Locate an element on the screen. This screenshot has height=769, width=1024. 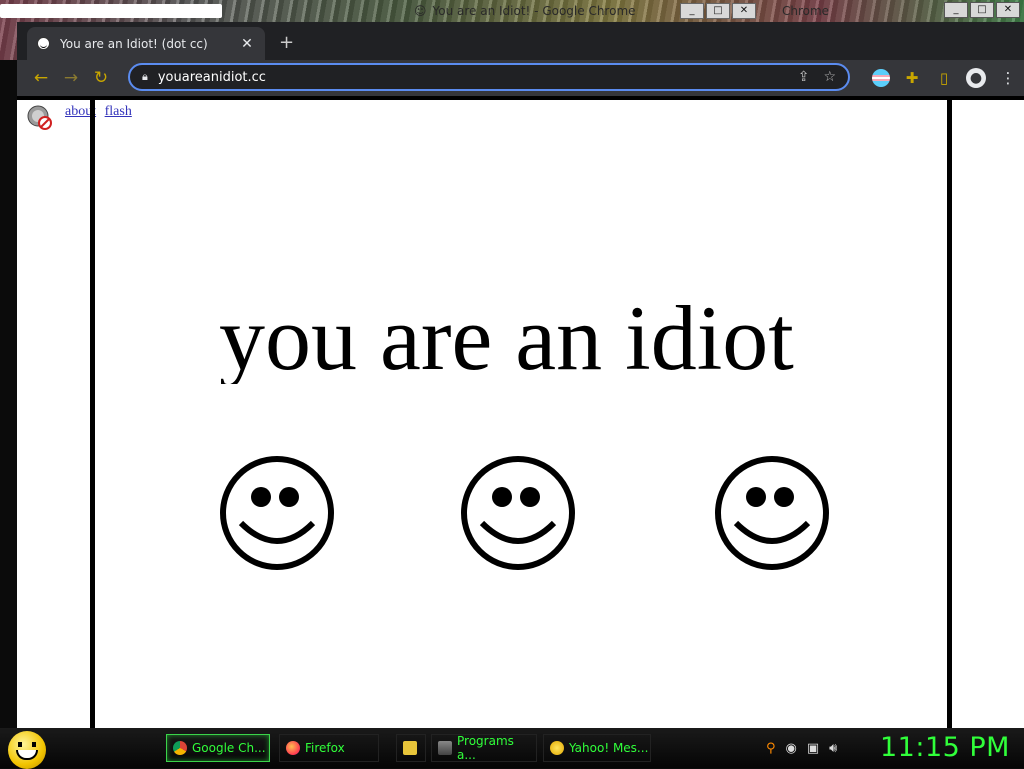
firefox-icon is located at coordinates (293, 748).